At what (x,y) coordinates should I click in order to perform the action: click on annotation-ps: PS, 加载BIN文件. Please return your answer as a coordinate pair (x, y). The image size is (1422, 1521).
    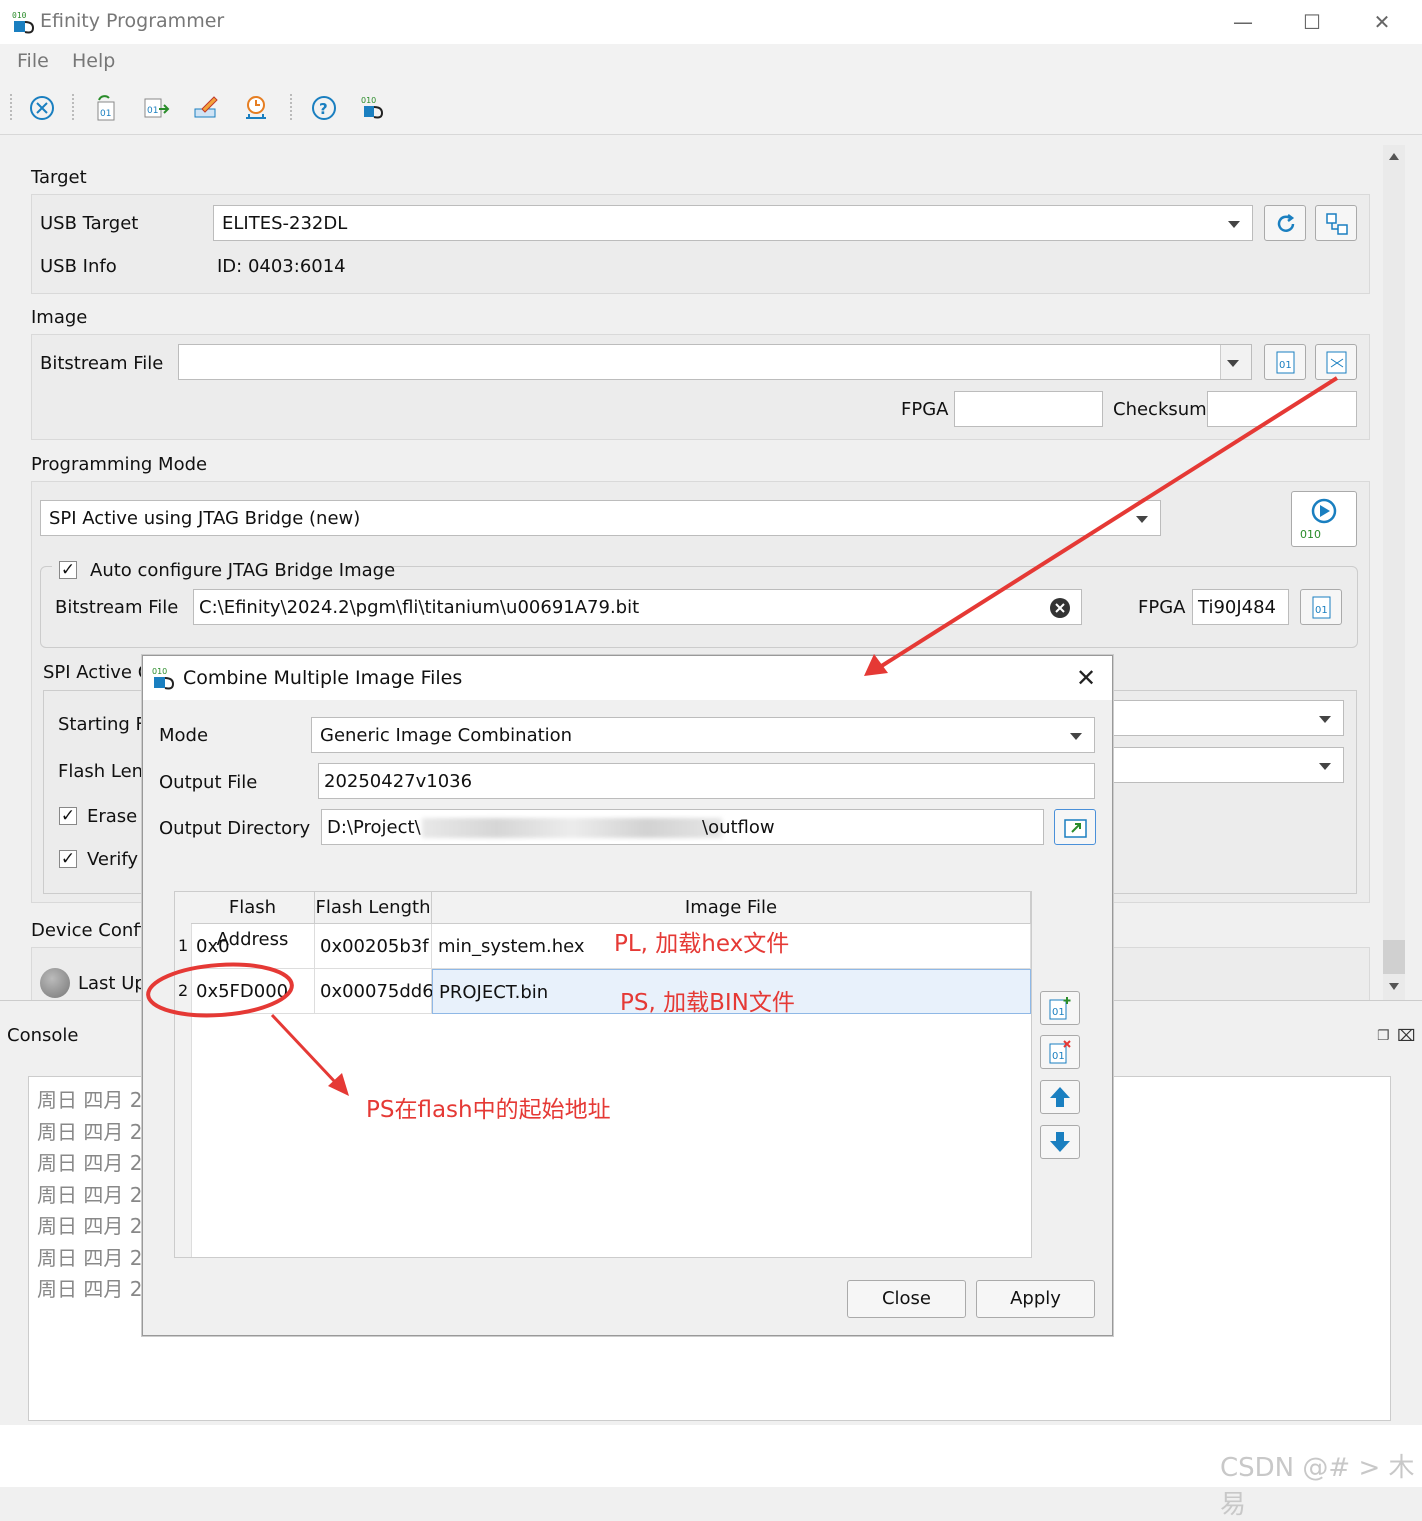
    Looking at the image, I should click on (707, 1003).